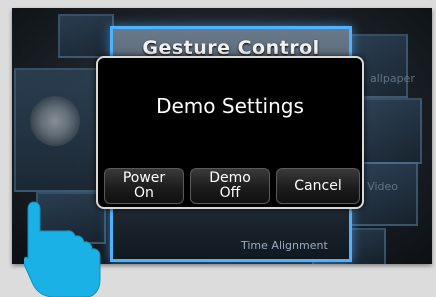 Image resolution: width=436 pixels, height=297 pixels. Describe the element at coordinates (230, 178) in the screenshot. I see `demo-off-line1: Demo` at that location.